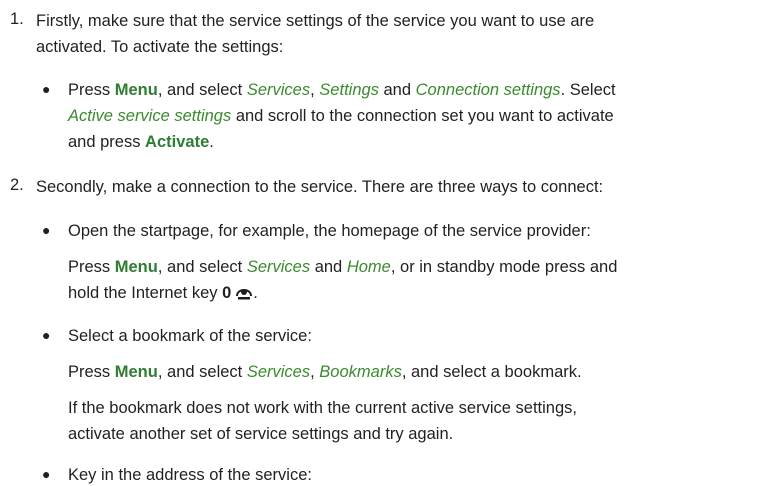 This screenshot has height=486, width=761. What do you see at coordinates (488, 90) in the screenshot?
I see `option-connection-settings: Connection settings` at bounding box center [488, 90].